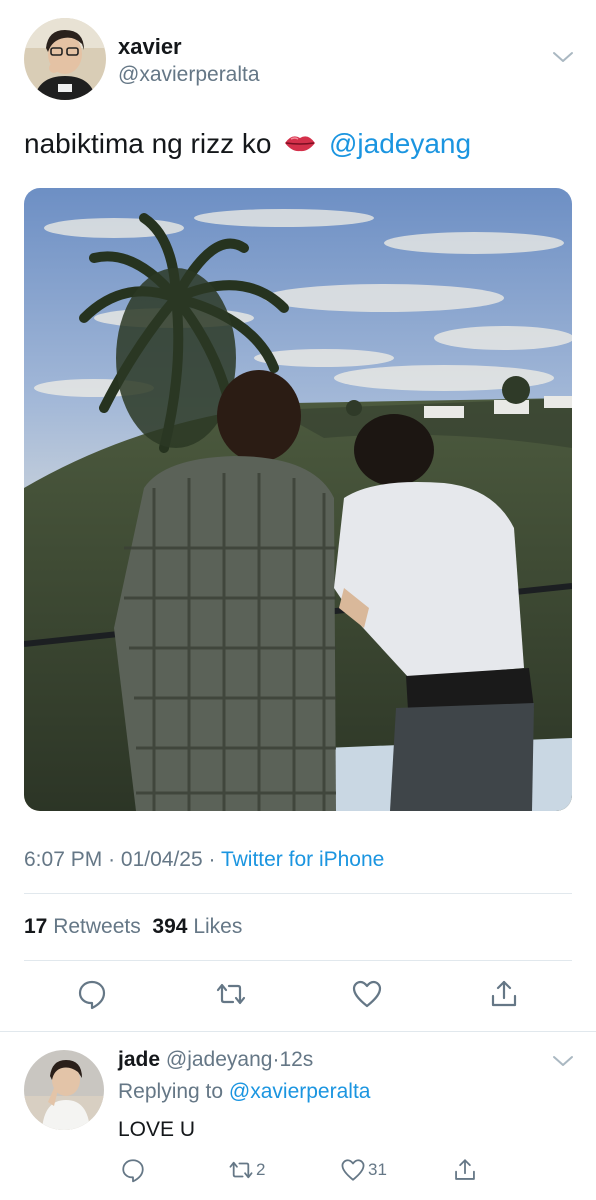 The width and height of the screenshot is (596, 1200). I want to click on reply-like-button: 31, so click(363, 1170).